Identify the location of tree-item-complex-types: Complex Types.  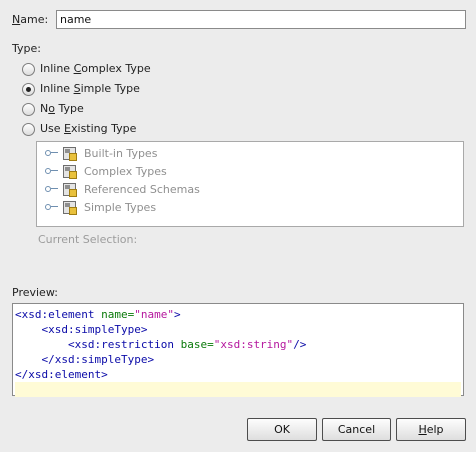
(106, 171).